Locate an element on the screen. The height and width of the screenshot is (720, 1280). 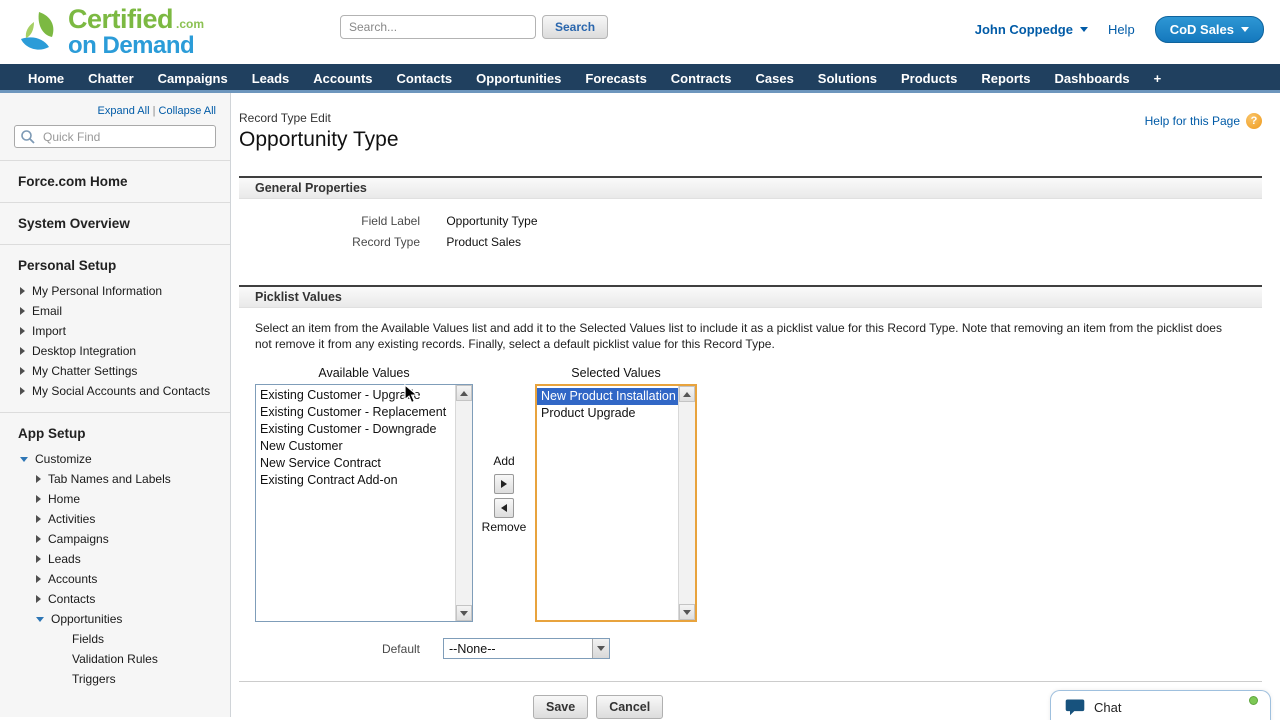
sidebar-item-tab-names-and-labels: Tab Names and Labels is located at coordinates (115, 479).